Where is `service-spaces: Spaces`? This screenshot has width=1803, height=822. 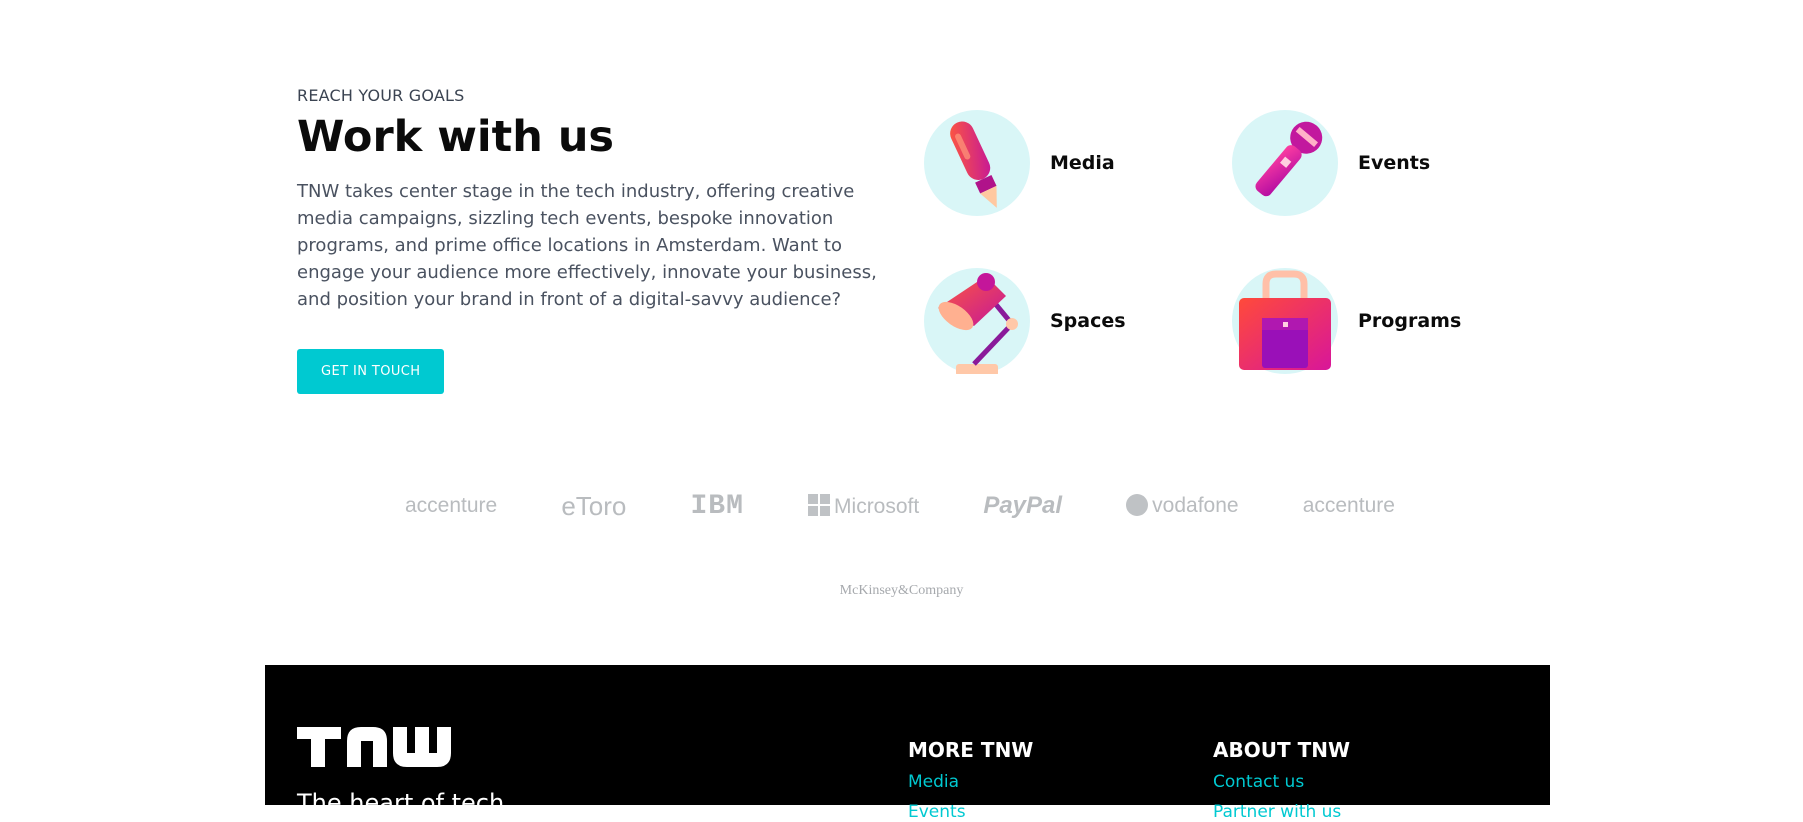 service-spaces: Spaces is located at coordinates (1025, 321).